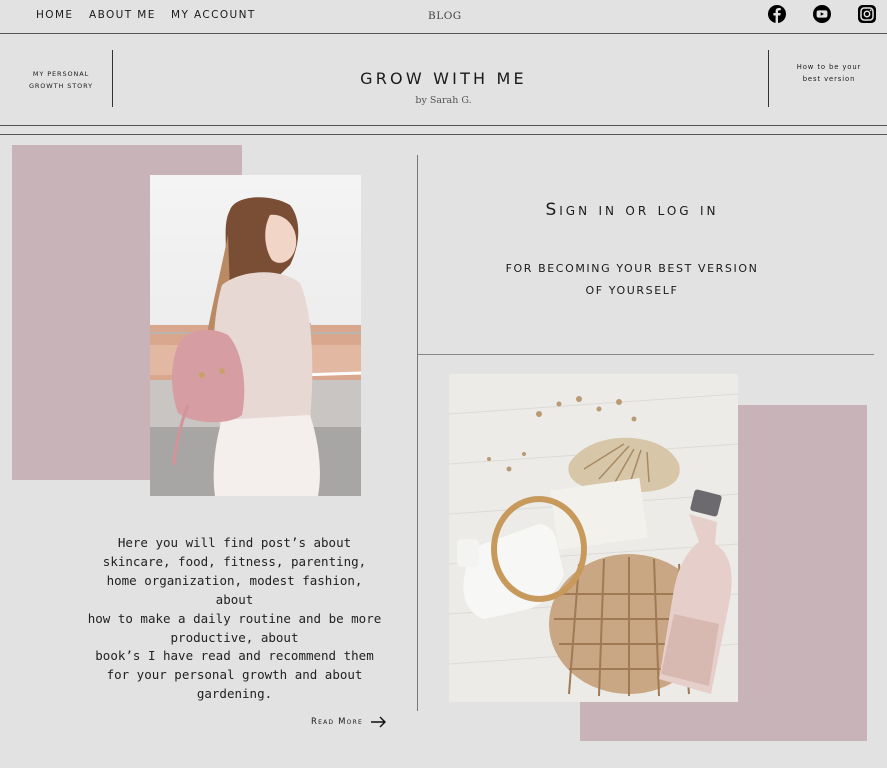 Image resolution: width=887 pixels, height=768 pixels. I want to click on signin-heading: Sign in or log in, so click(632, 210).